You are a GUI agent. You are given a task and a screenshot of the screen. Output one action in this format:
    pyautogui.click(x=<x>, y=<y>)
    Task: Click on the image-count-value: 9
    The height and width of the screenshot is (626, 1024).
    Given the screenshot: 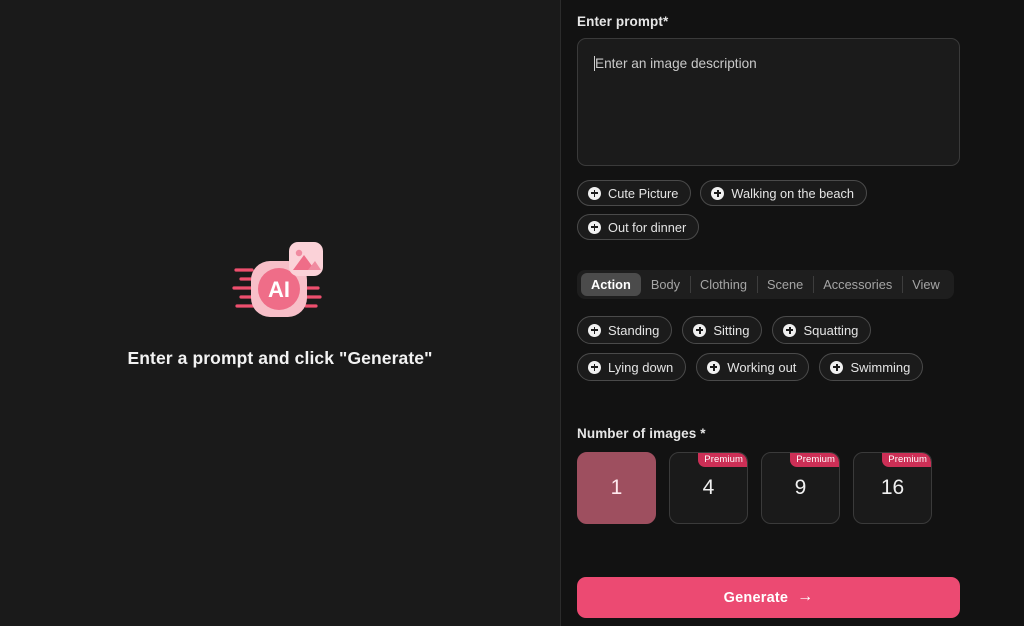 What is the action you would take?
    pyautogui.click(x=800, y=487)
    